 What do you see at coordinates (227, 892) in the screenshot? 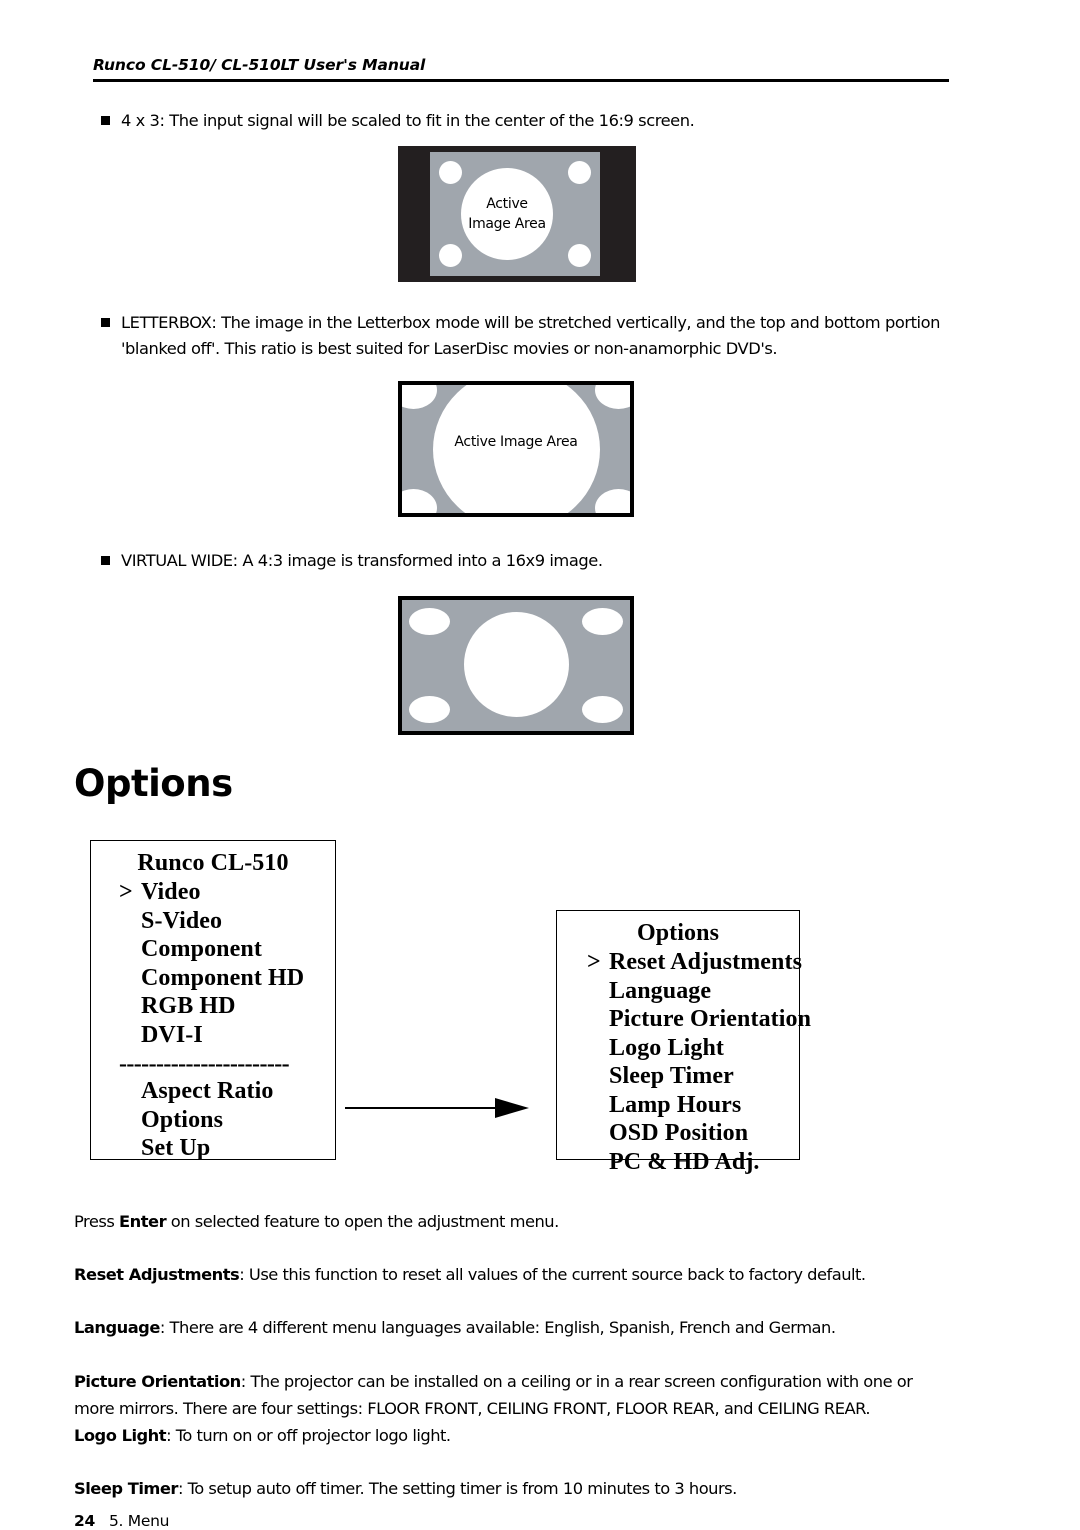
I see `menu-item-video: > Video` at bounding box center [227, 892].